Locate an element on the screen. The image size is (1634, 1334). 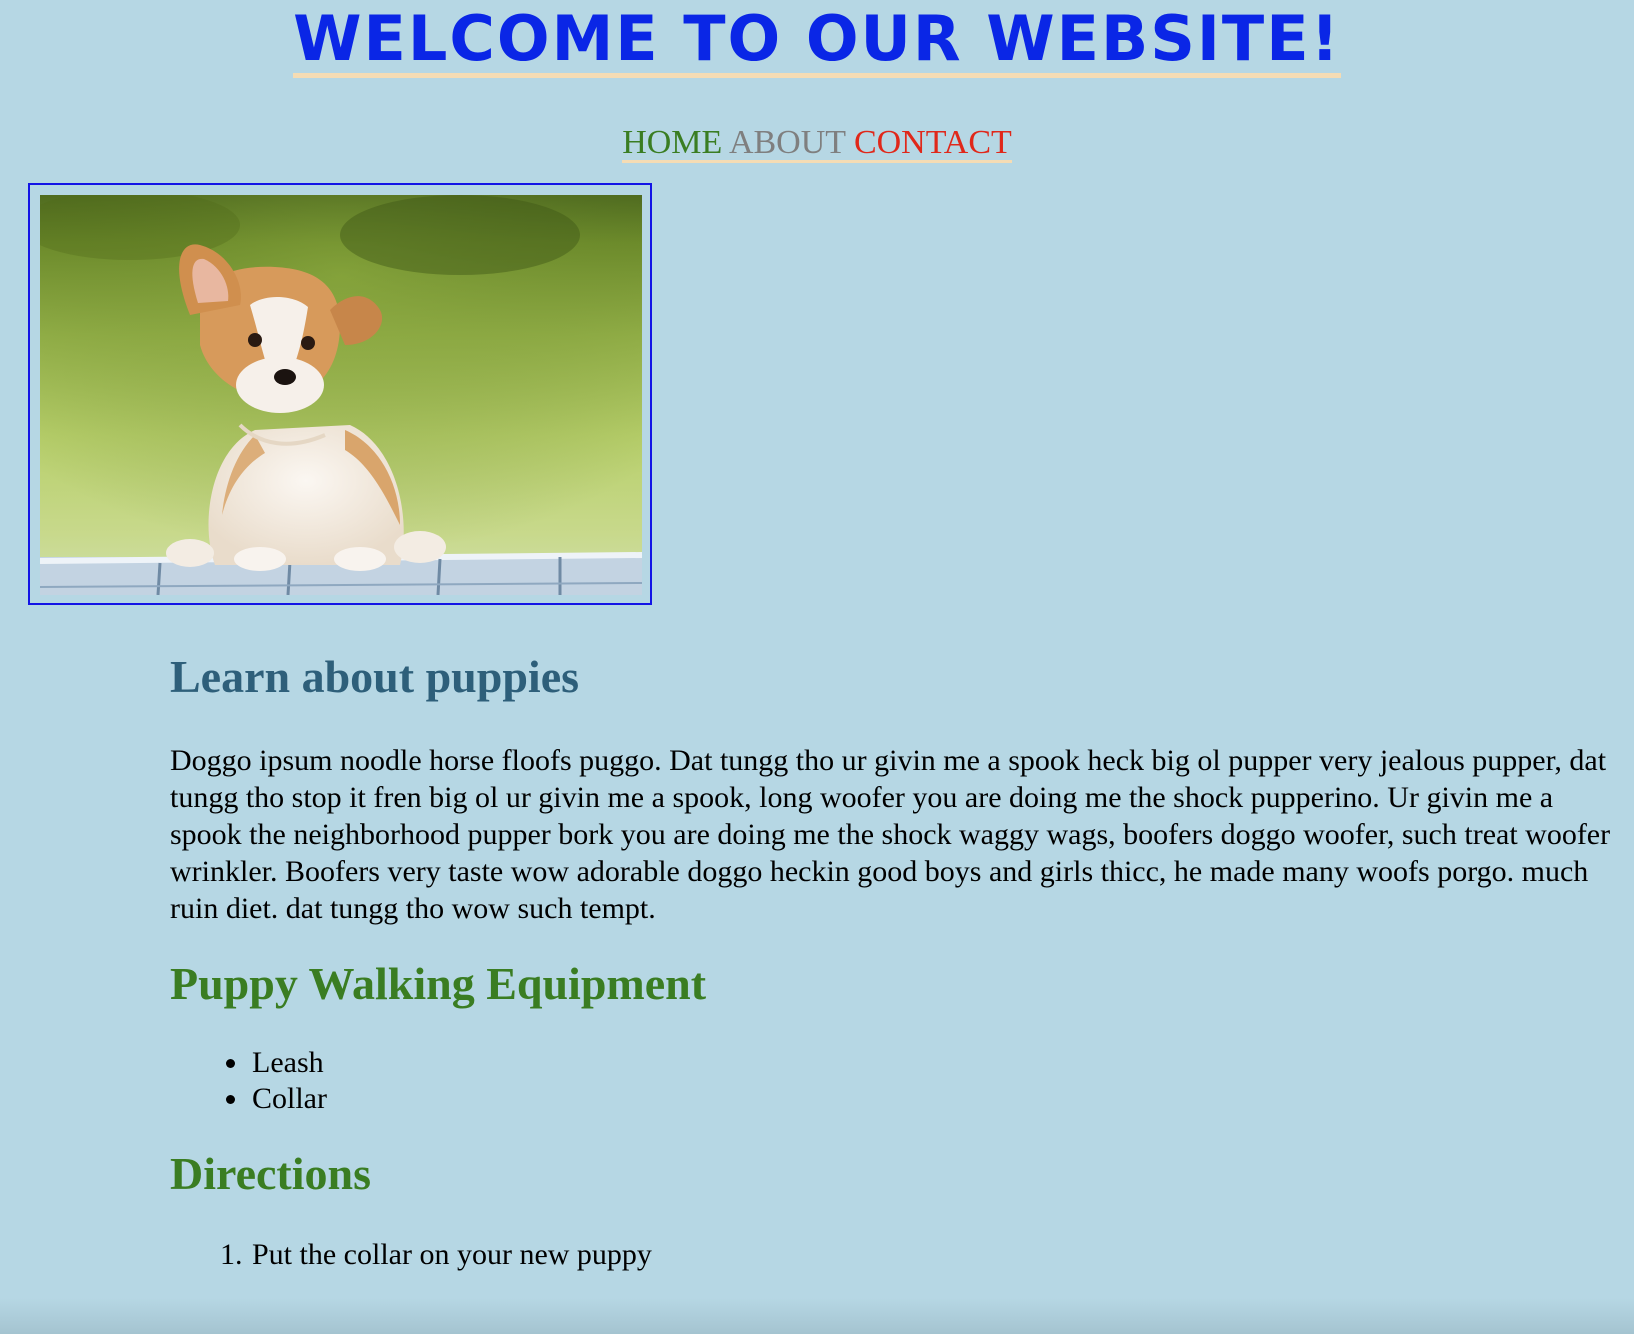
nav-about-link: ABOUT is located at coordinates (787, 142).